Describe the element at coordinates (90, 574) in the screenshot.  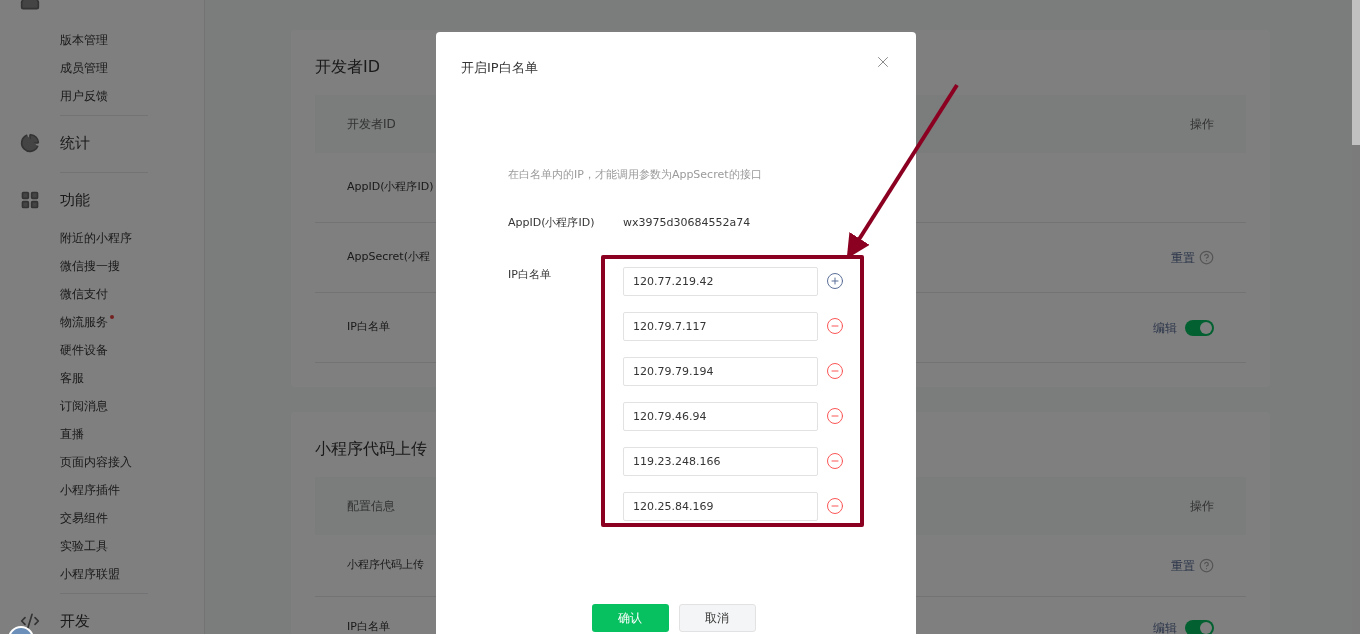
I see `sidebar-item: 小程序联盟` at that location.